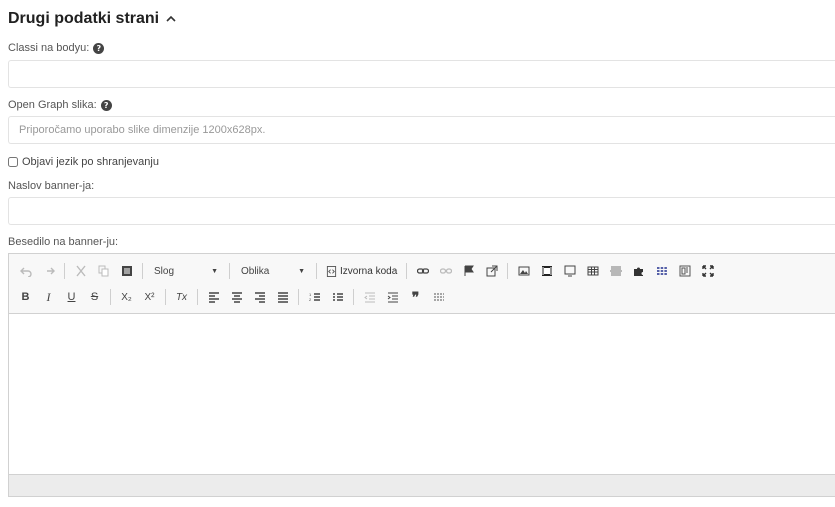 The image size is (835, 507). What do you see at coordinates (331, 271) in the screenshot?
I see `source-icon` at bounding box center [331, 271].